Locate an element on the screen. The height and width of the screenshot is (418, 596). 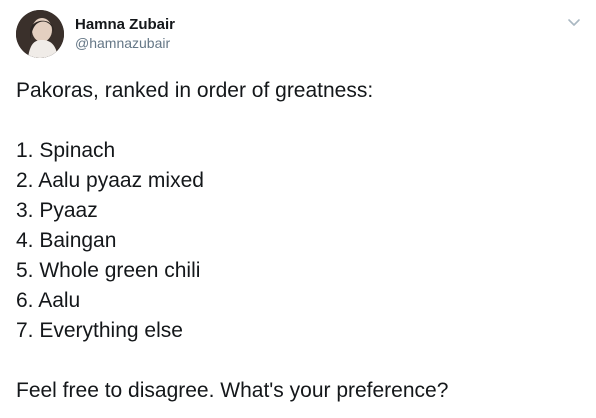
profile-photo-icon is located at coordinates (40, 34).